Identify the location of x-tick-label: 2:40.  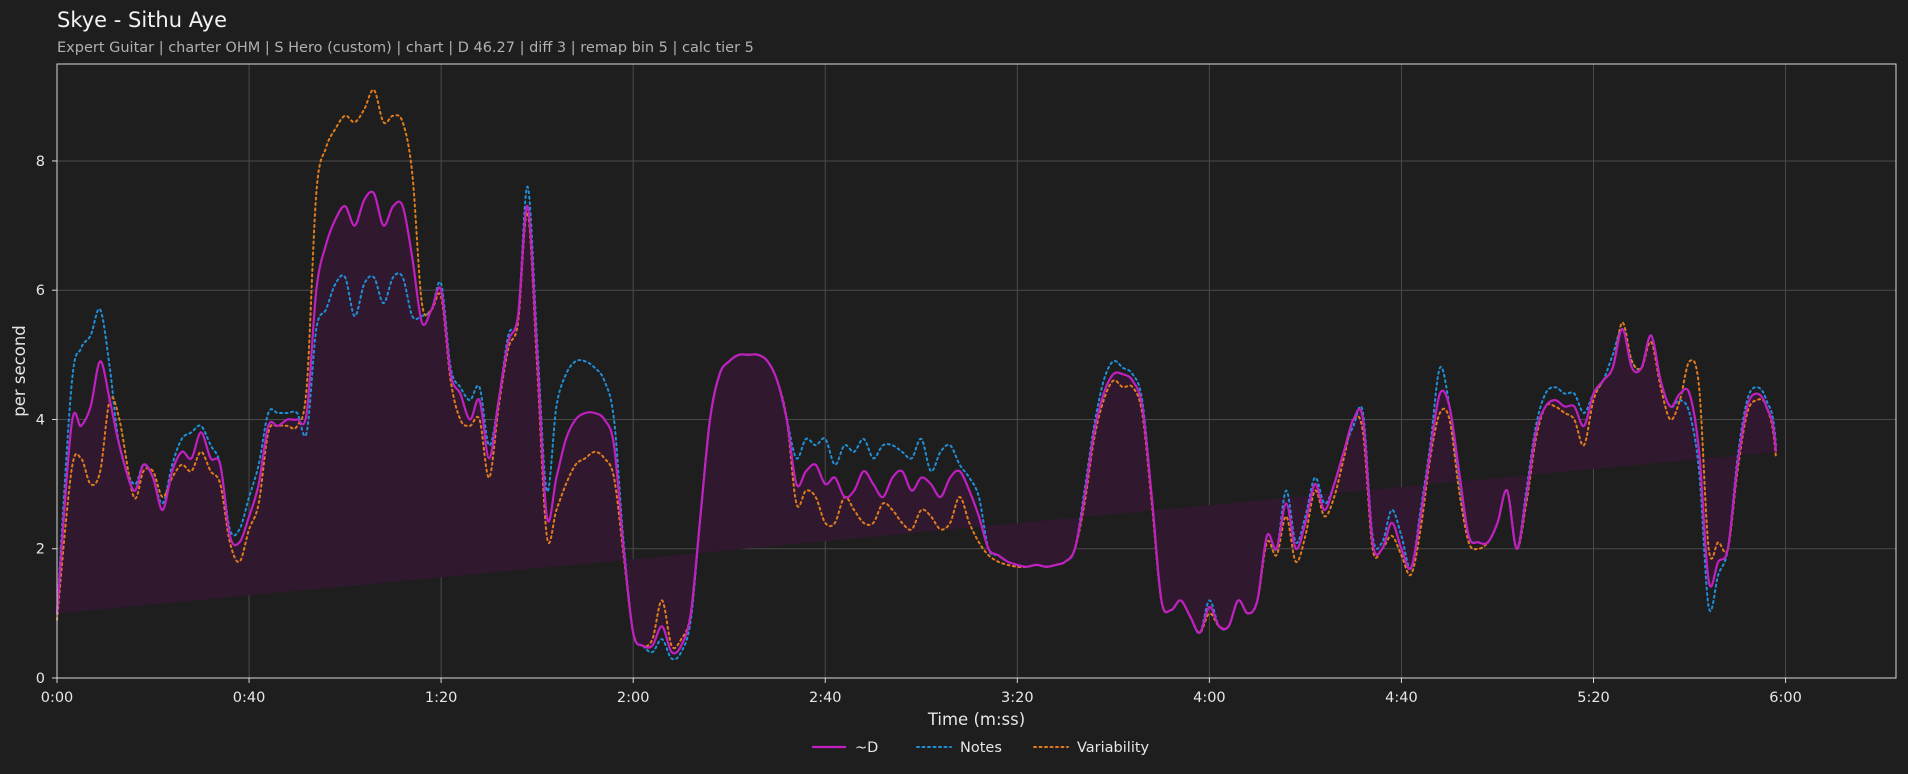
(825, 698).